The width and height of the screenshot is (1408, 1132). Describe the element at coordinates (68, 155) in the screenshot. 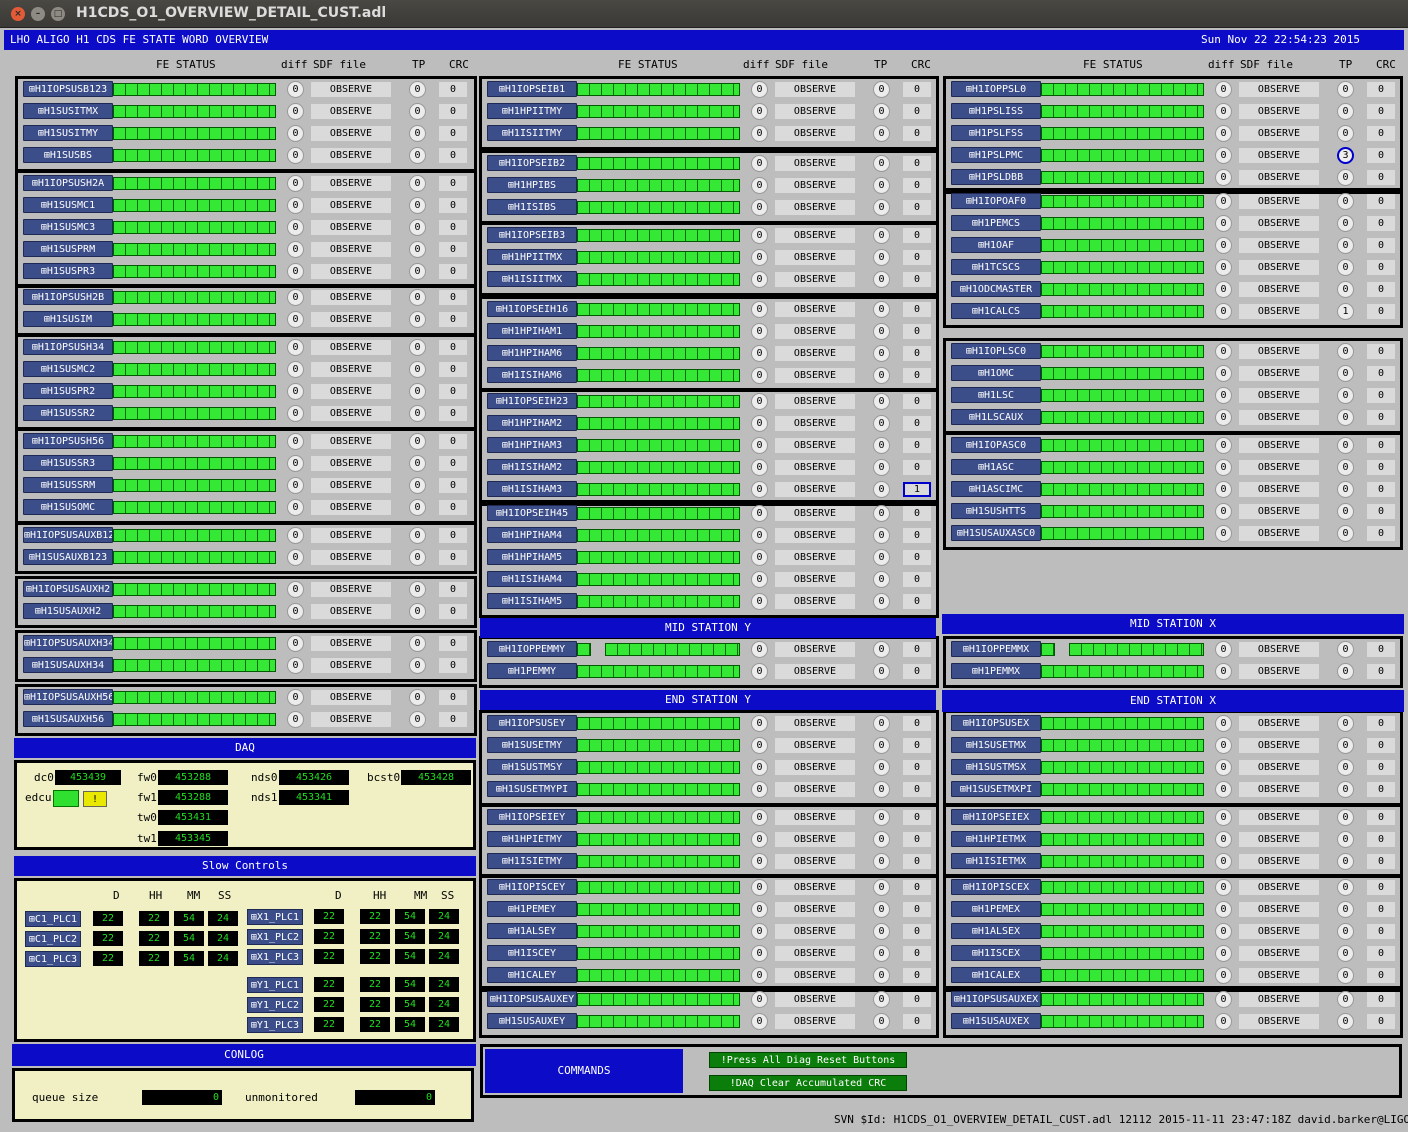

I see `h1susbs-button: ⊞H1SUSBS` at that location.